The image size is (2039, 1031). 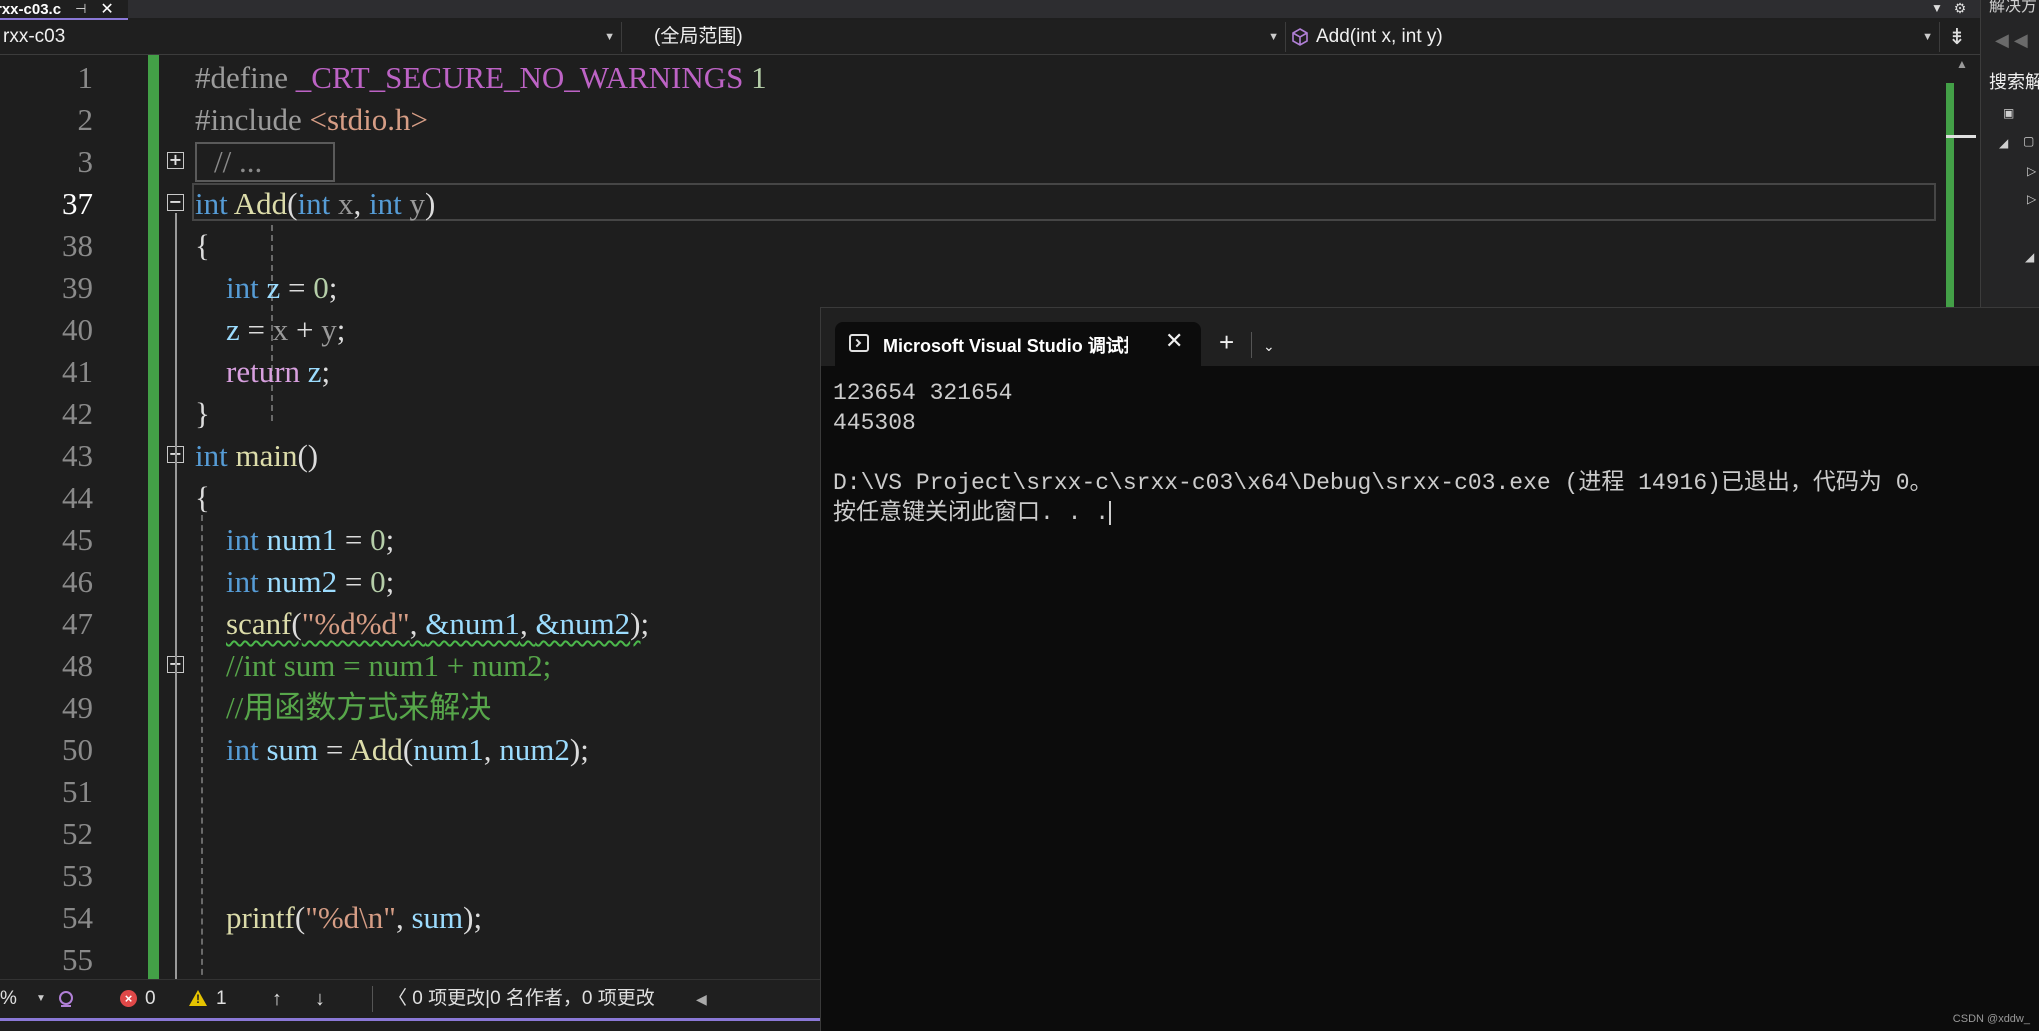 What do you see at coordinates (1962, 64) in the screenshot?
I see `arrow-up-icon: ▲` at bounding box center [1962, 64].